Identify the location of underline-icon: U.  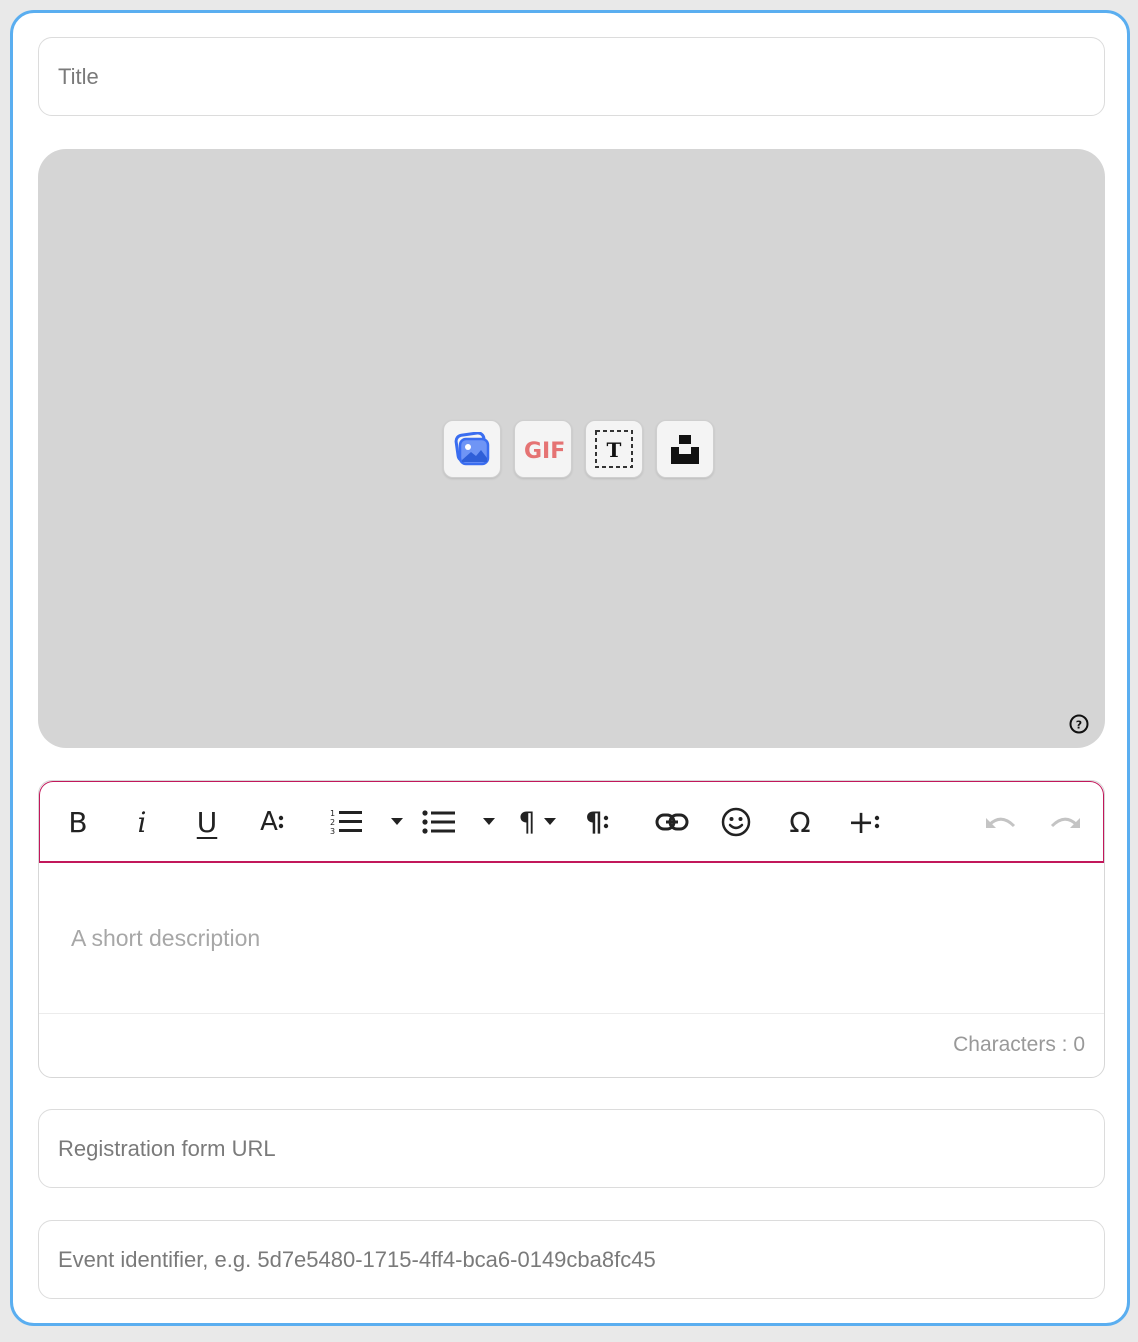
(207, 822).